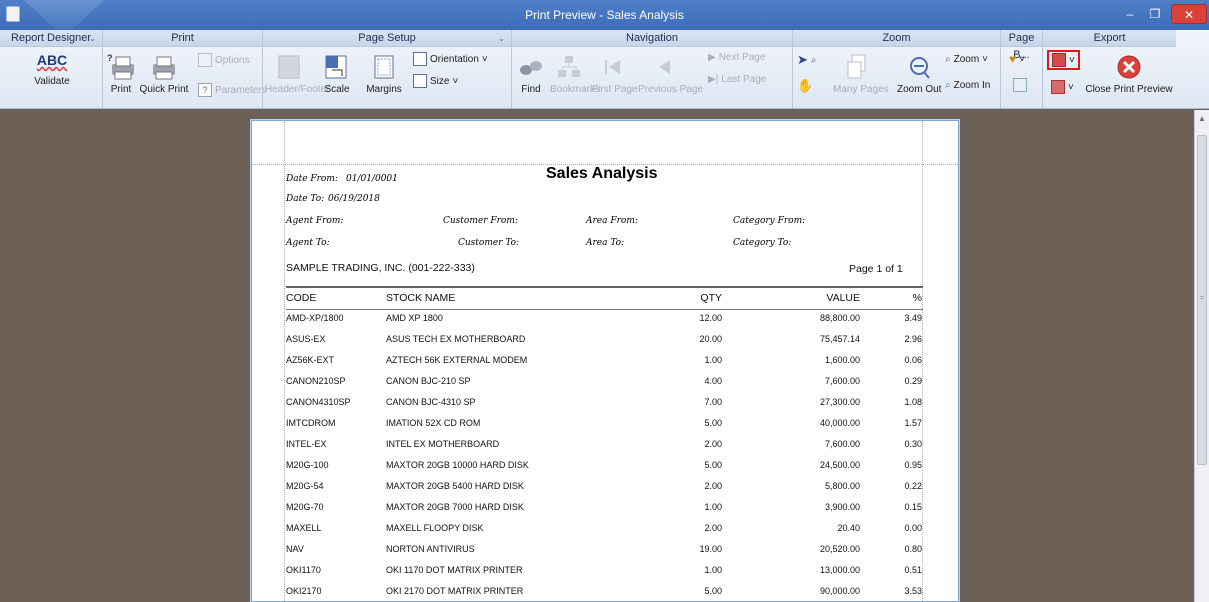  What do you see at coordinates (531, 68) in the screenshot?
I see `binoculars-icon` at bounding box center [531, 68].